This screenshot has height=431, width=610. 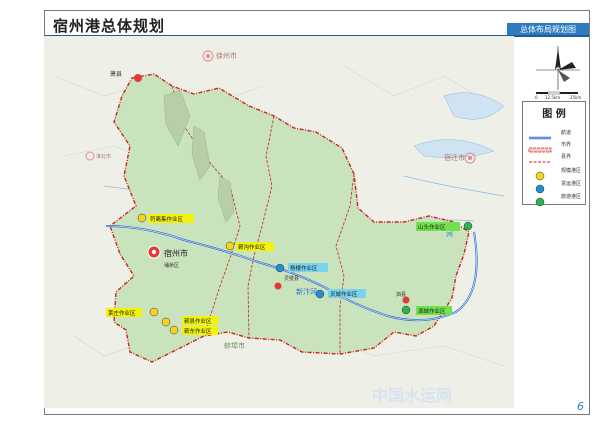 What do you see at coordinates (306, 291) in the screenshot?
I see `canal-label: 新汴河` at bounding box center [306, 291].